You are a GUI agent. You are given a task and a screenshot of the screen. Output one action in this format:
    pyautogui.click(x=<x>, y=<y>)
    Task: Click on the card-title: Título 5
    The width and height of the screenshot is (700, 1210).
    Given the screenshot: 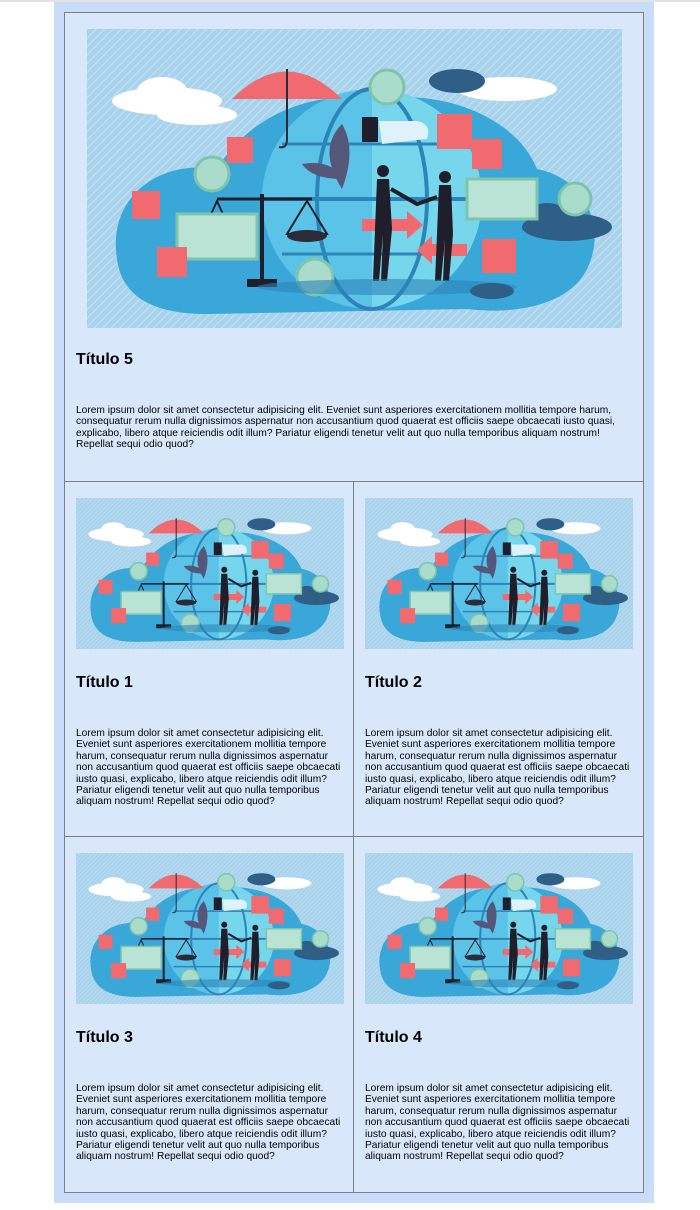 What is the action you would take?
    pyautogui.click(x=104, y=359)
    